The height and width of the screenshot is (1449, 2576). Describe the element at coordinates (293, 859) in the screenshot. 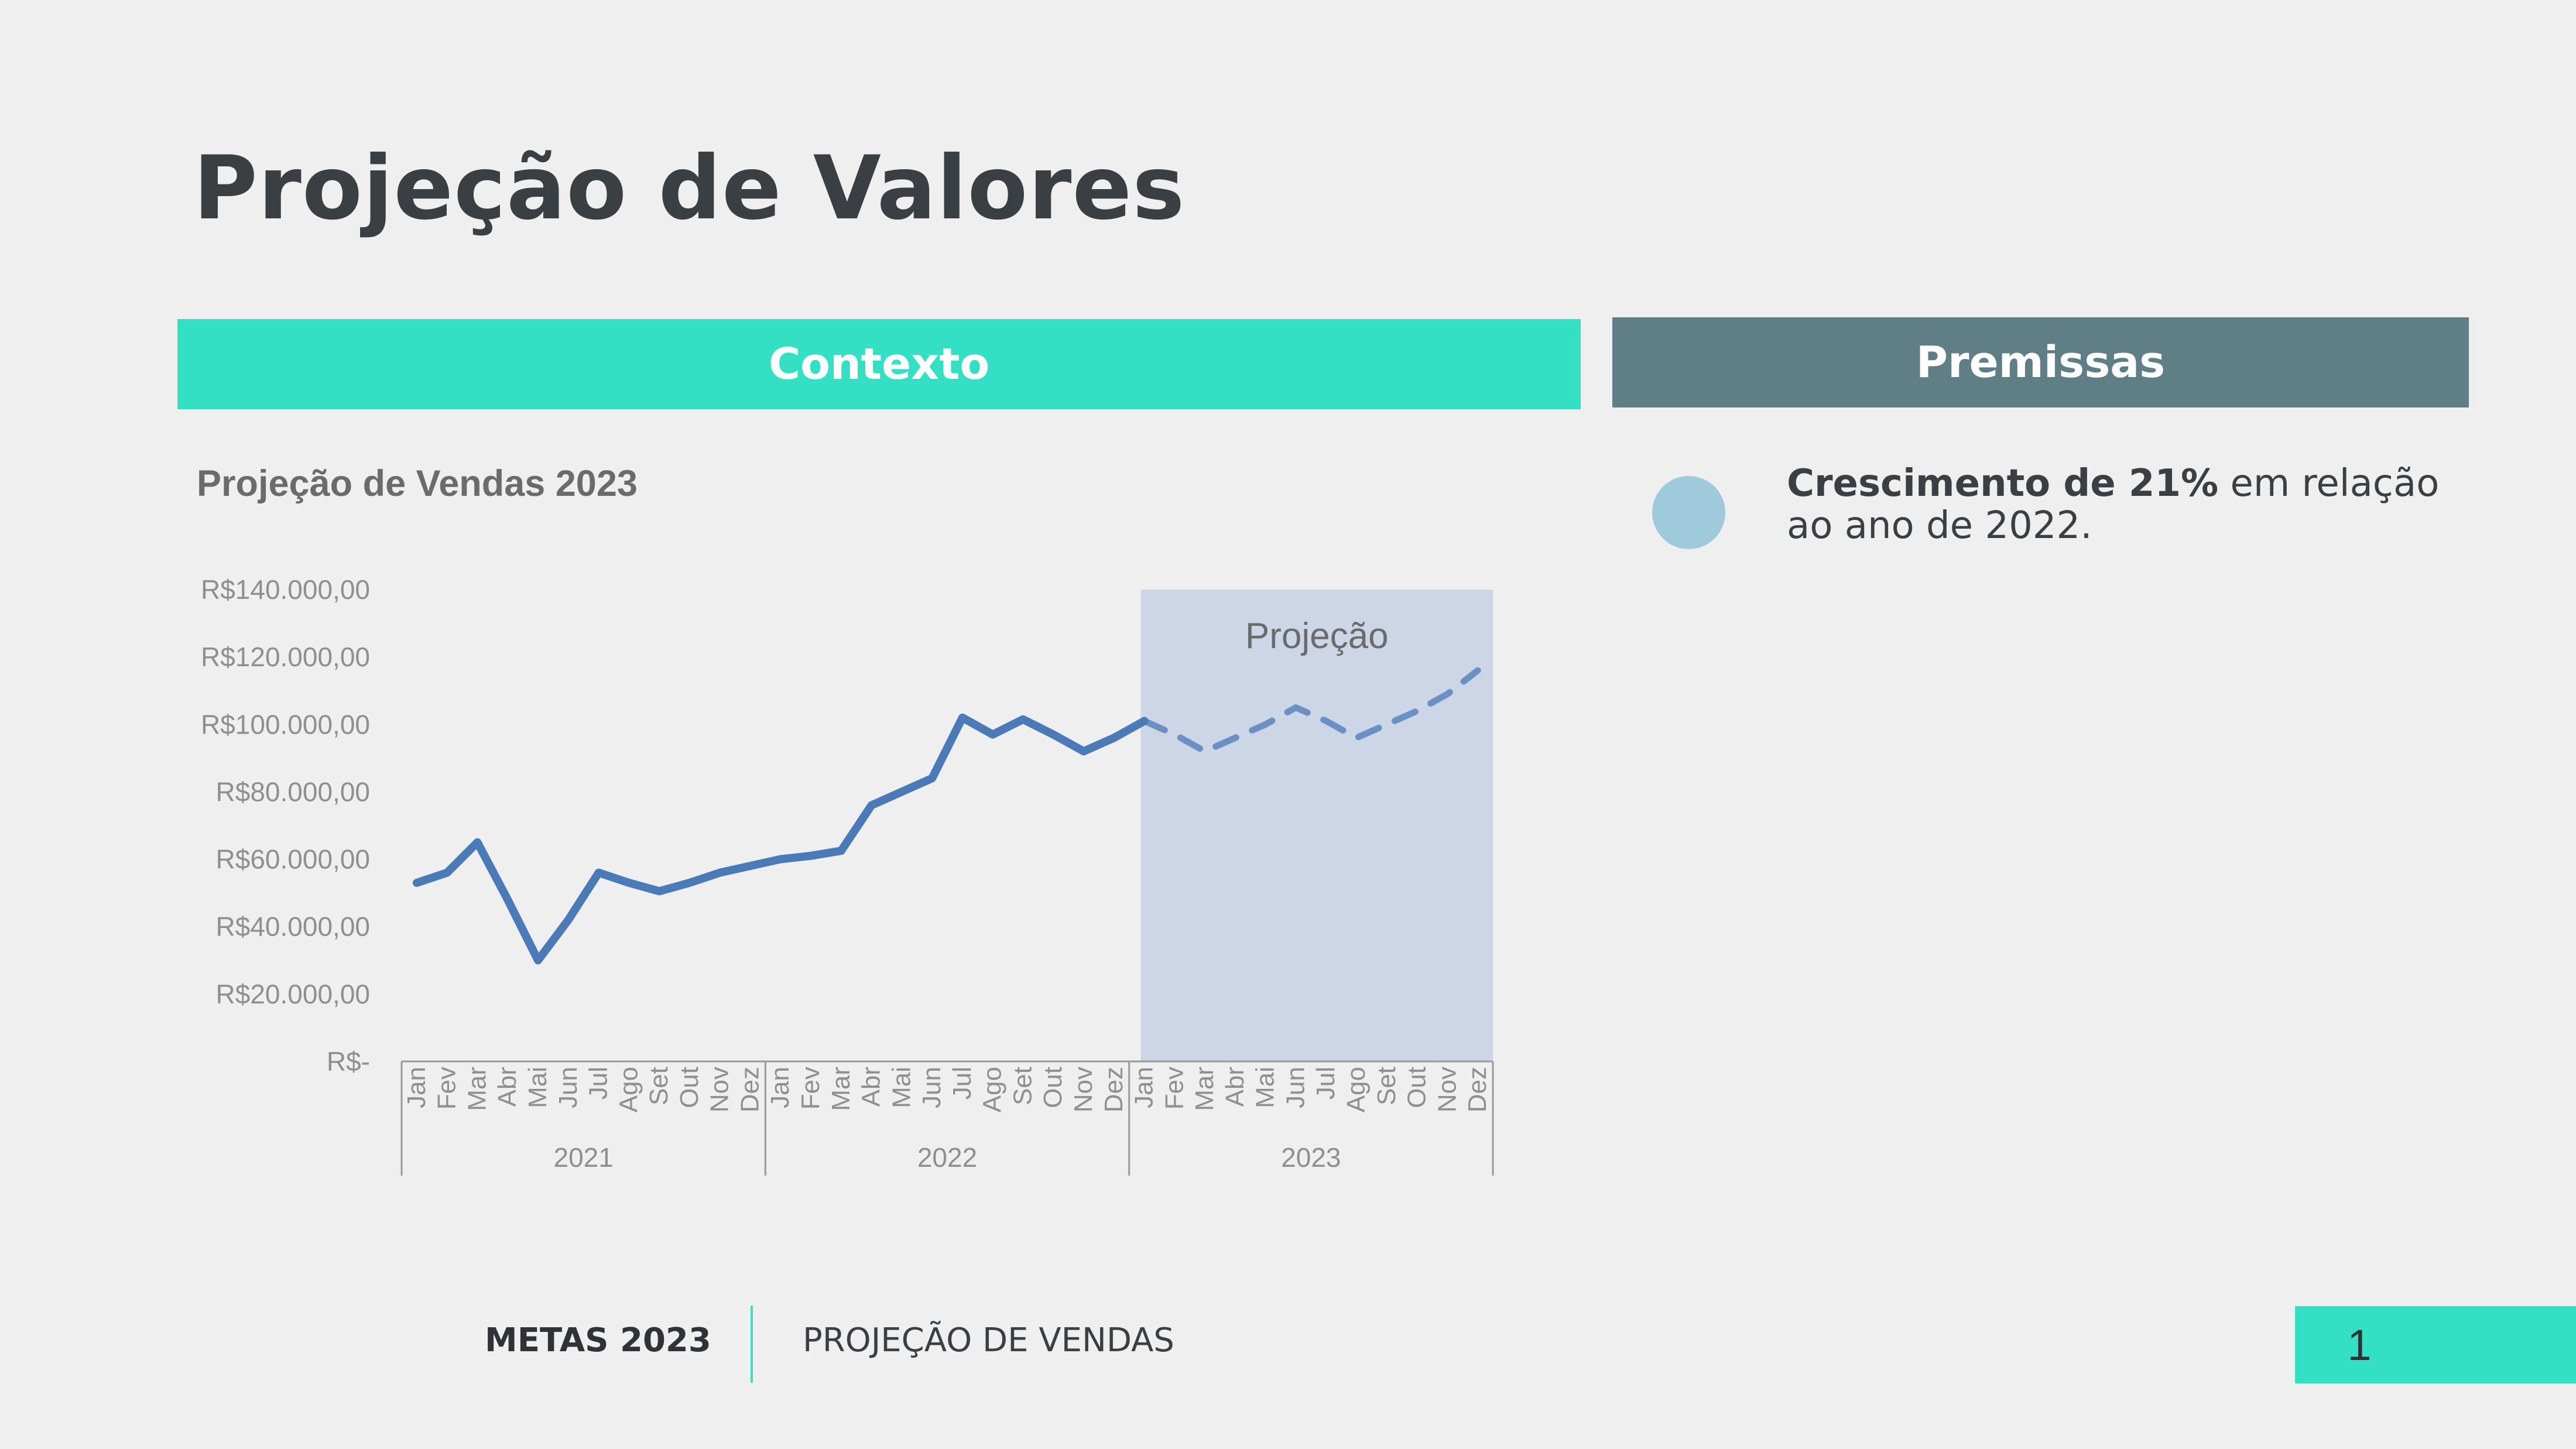

I see `y-tick-label: R$60.000,00` at that location.